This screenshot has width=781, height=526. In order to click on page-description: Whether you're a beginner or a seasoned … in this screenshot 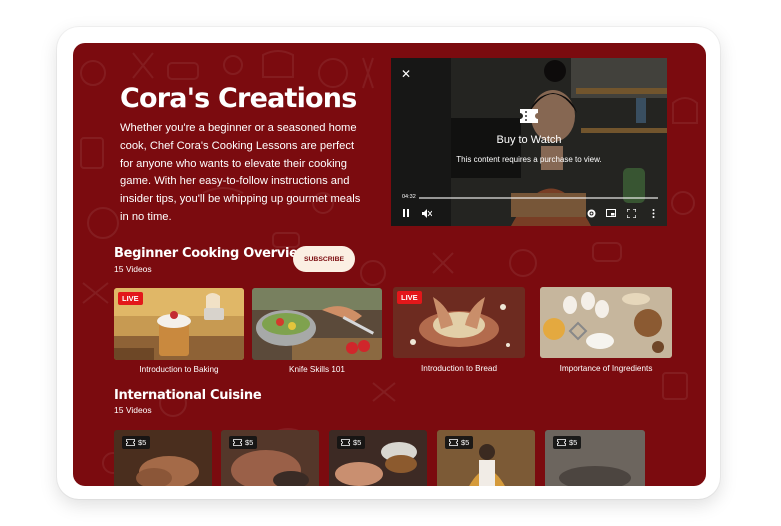, I will do `click(240, 172)`.